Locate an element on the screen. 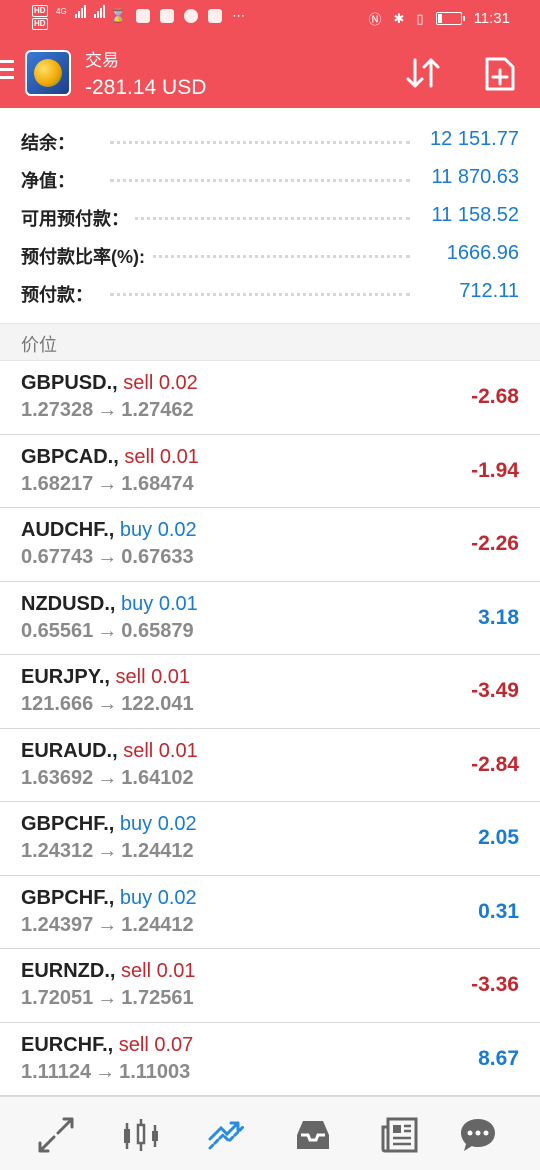  position-row: EURJPY., sell 0.01 121.666 → 122.041 -3.49 is located at coordinates (270, 692).